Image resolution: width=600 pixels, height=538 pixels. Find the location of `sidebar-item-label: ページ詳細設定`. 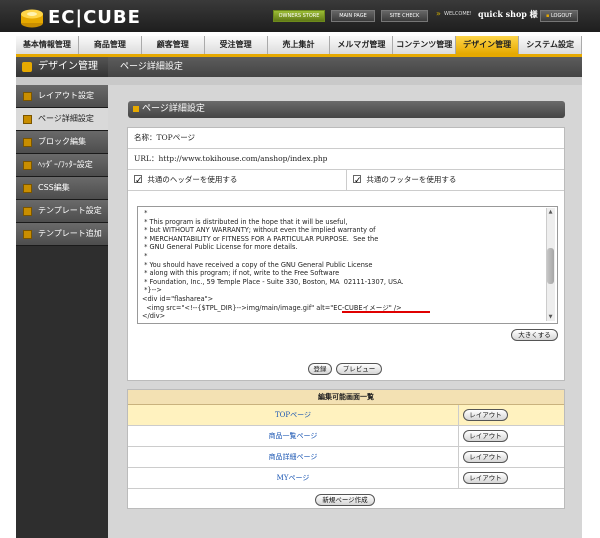

sidebar-item-label: ページ詳細設定 is located at coordinates (66, 118).